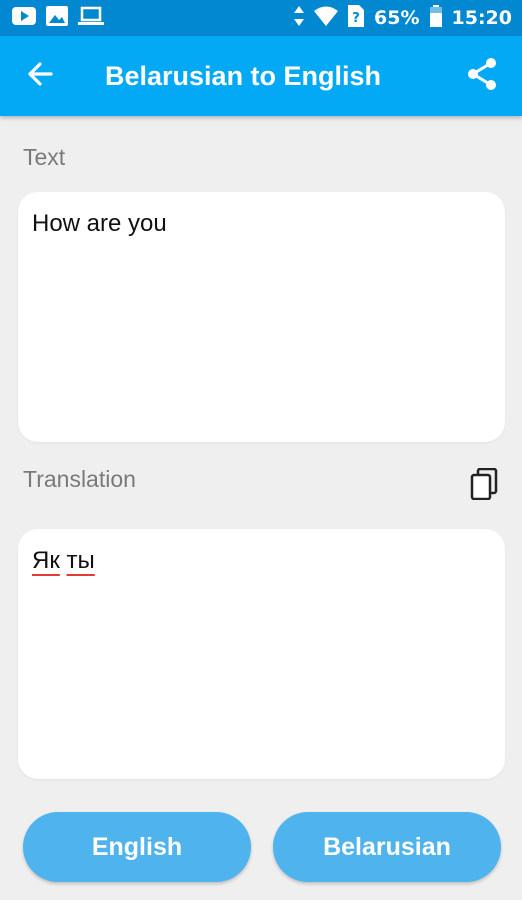 This screenshot has width=522, height=900. I want to click on back-button, so click(40, 76).